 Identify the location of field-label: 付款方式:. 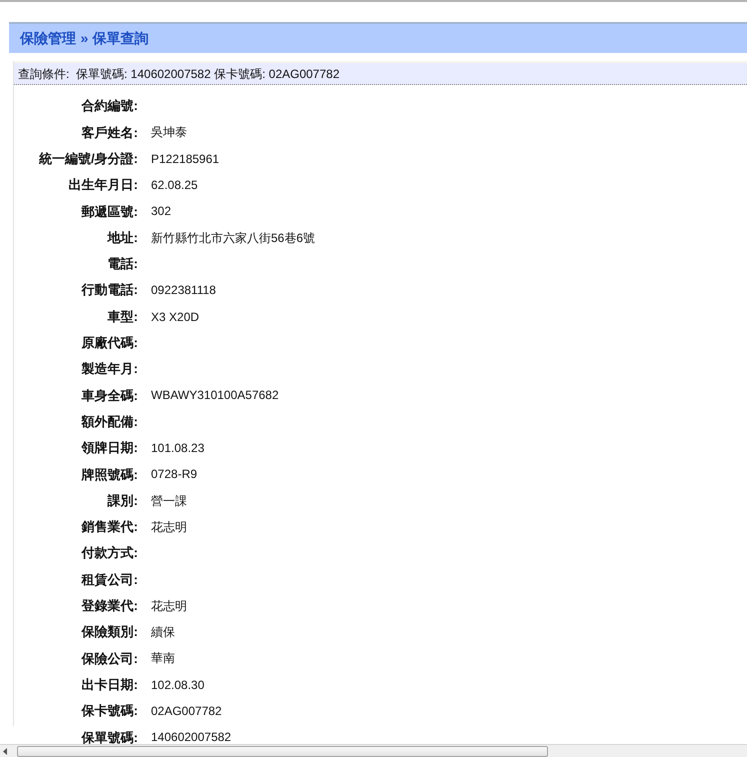
(109, 553).